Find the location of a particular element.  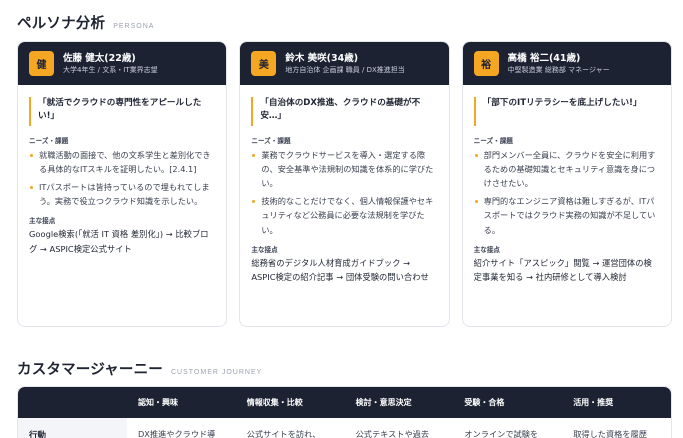

journey-cell: 取得した資格を履歴 is located at coordinates (610, 433).